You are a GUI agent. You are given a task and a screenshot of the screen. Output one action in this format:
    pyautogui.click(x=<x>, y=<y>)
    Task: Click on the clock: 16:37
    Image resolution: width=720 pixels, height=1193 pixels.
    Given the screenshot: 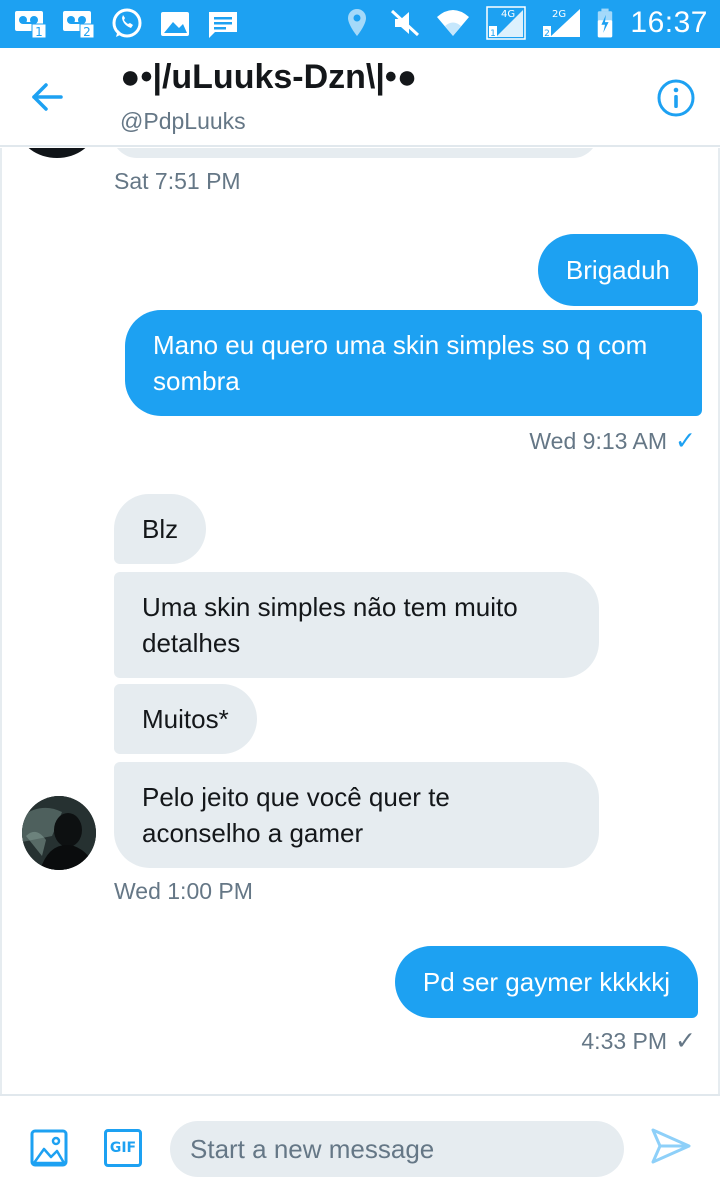 What is the action you would take?
    pyautogui.click(x=669, y=22)
    